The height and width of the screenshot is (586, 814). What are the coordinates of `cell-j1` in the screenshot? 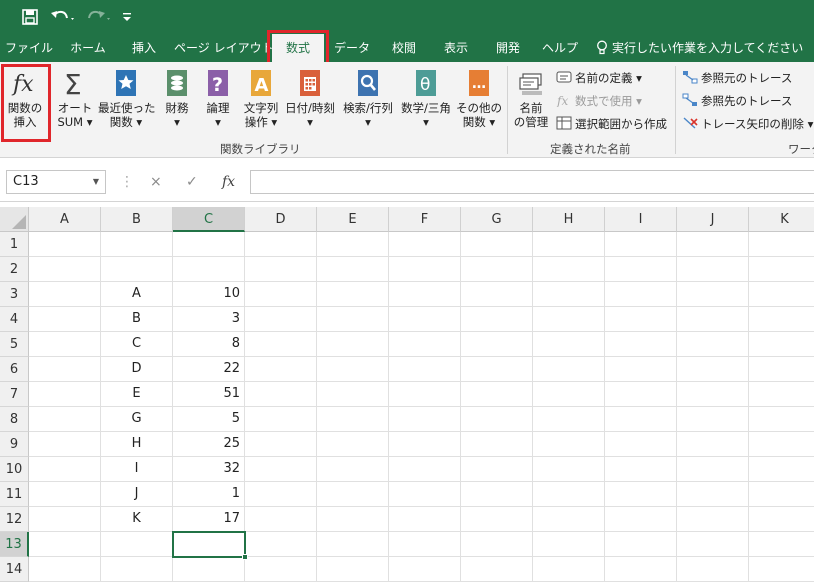 It's located at (713, 244).